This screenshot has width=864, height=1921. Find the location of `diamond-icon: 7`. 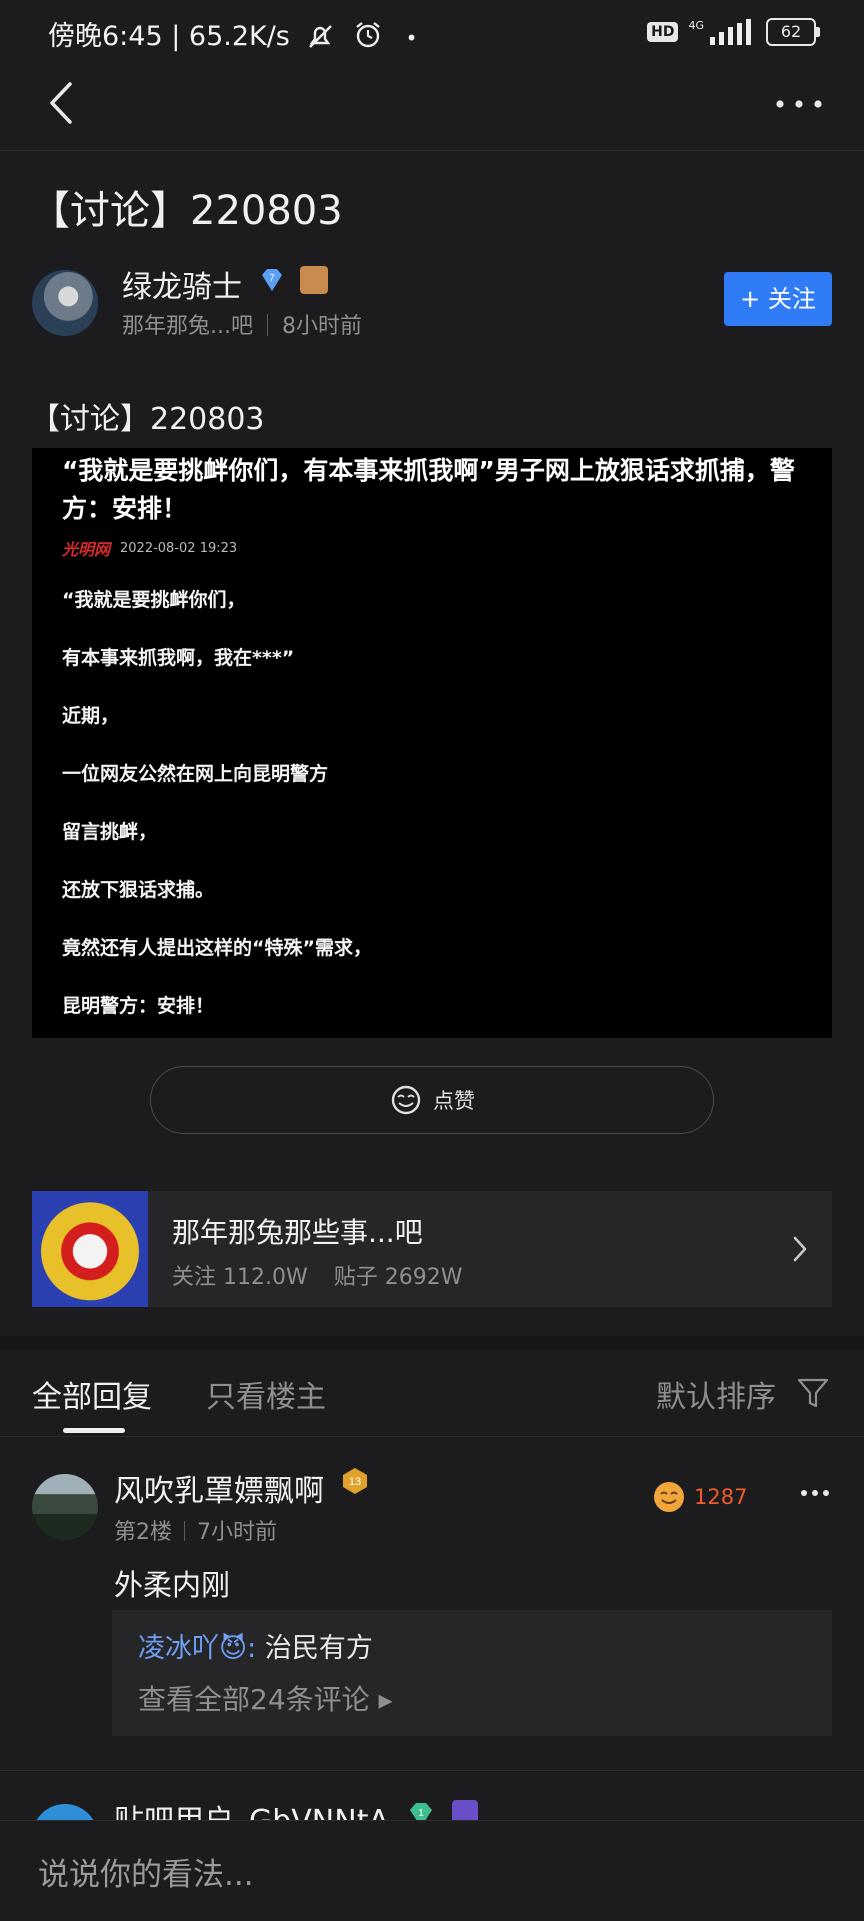

diamond-icon: 7 is located at coordinates (272, 280).